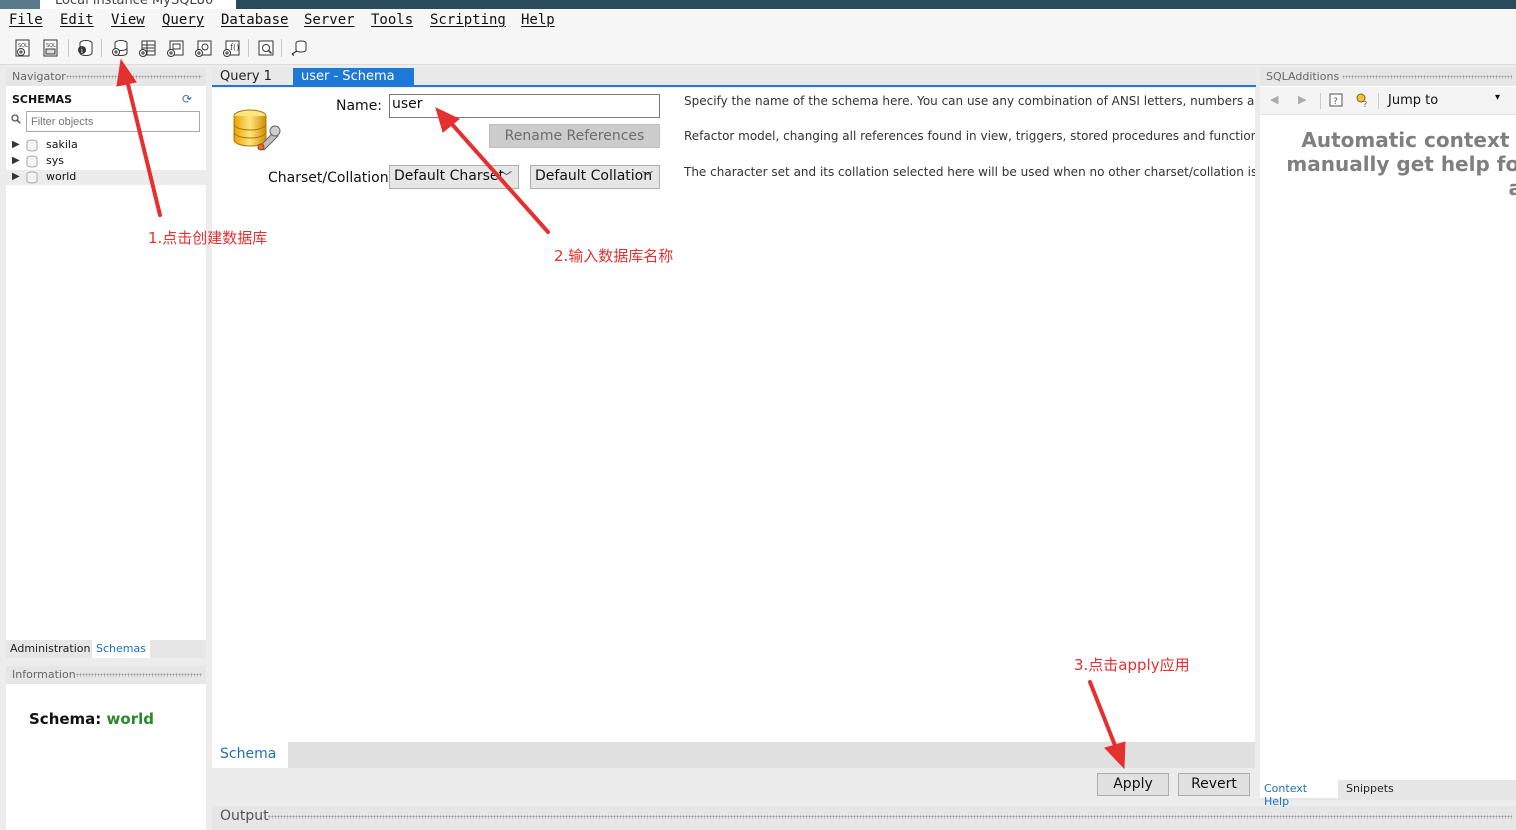  What do you see at coordinates (1362, 102) in the screenshot?
I see `manual-help-icon: ?` at bounding box center [1362, 102].